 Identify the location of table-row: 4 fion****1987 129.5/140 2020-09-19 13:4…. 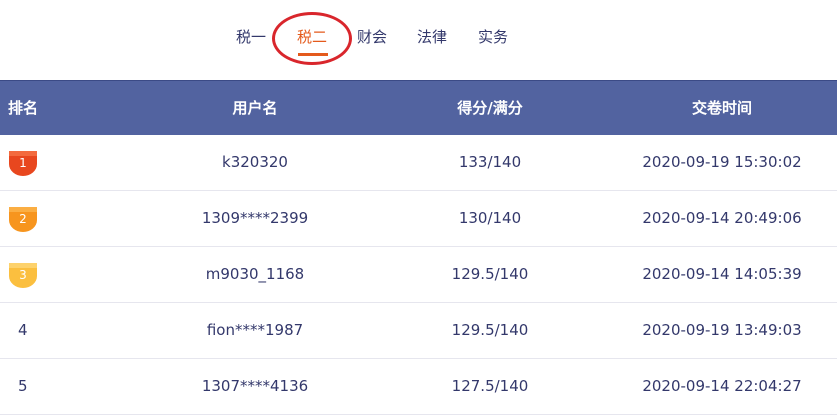
(418, 331).